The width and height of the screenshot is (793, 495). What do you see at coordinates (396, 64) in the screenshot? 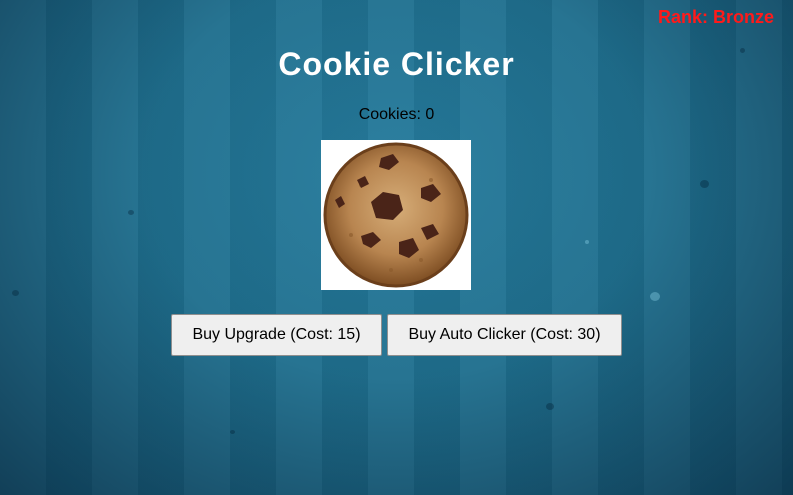
I see `page-title: Cookie Clicker` at bounding box center [396, 64].